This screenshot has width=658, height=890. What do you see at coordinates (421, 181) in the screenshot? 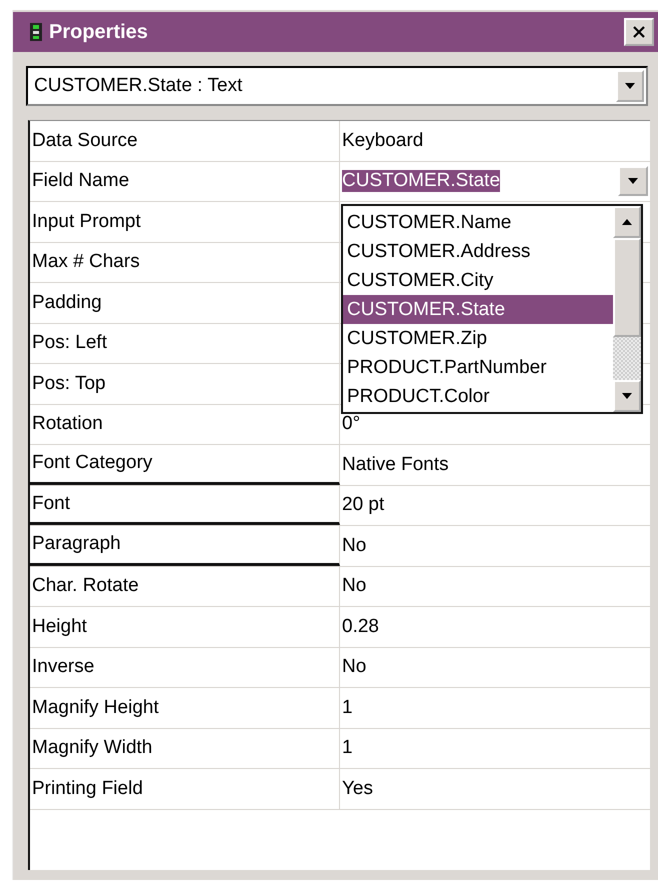
I see `combo-value: CUSTOMER.State` at bounding box center [421, 181].